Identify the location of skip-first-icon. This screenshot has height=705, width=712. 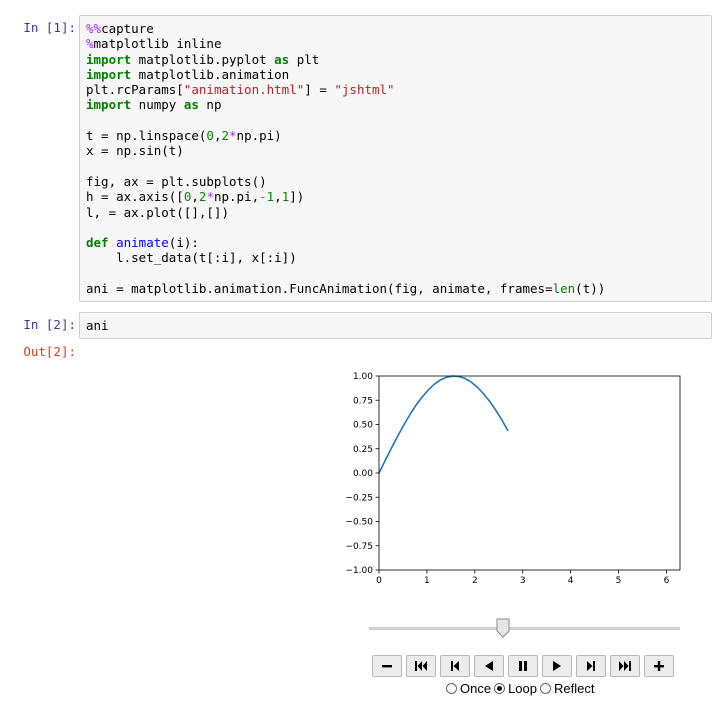
(421, 666).